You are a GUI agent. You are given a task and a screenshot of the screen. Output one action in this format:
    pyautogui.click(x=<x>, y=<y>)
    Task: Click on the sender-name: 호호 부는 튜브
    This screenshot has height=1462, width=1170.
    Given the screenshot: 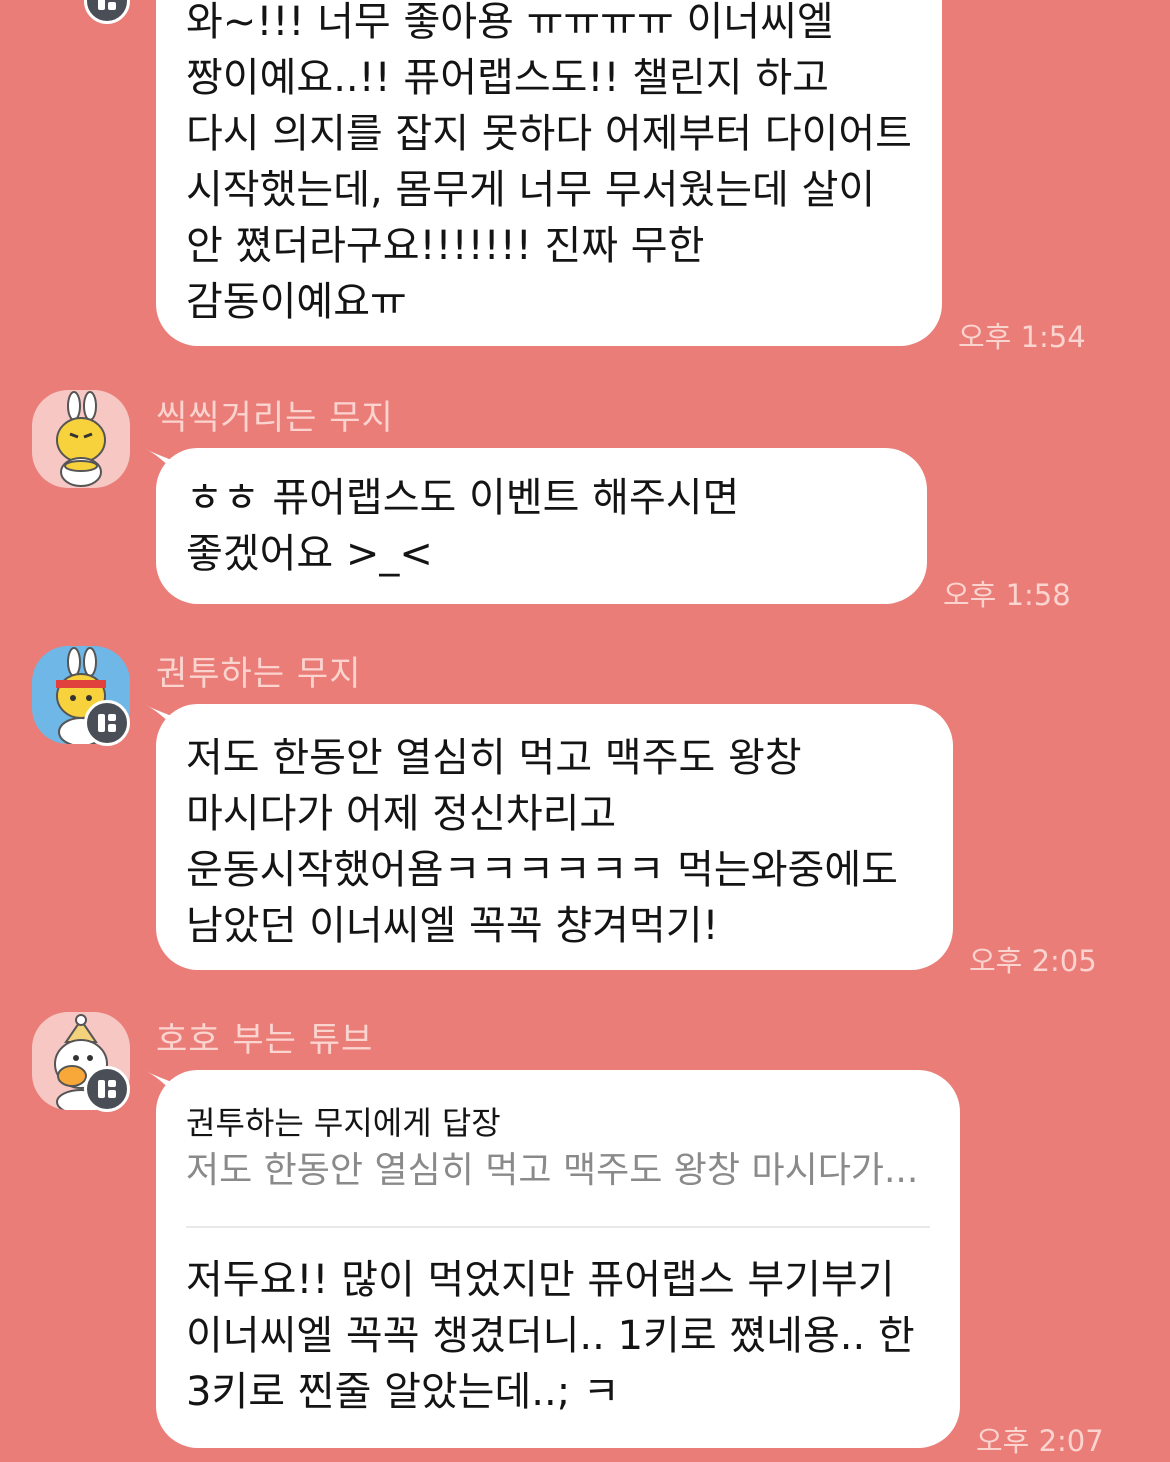 What is the action you would take?
    pyautogui.click(x=265, y=1040)
    